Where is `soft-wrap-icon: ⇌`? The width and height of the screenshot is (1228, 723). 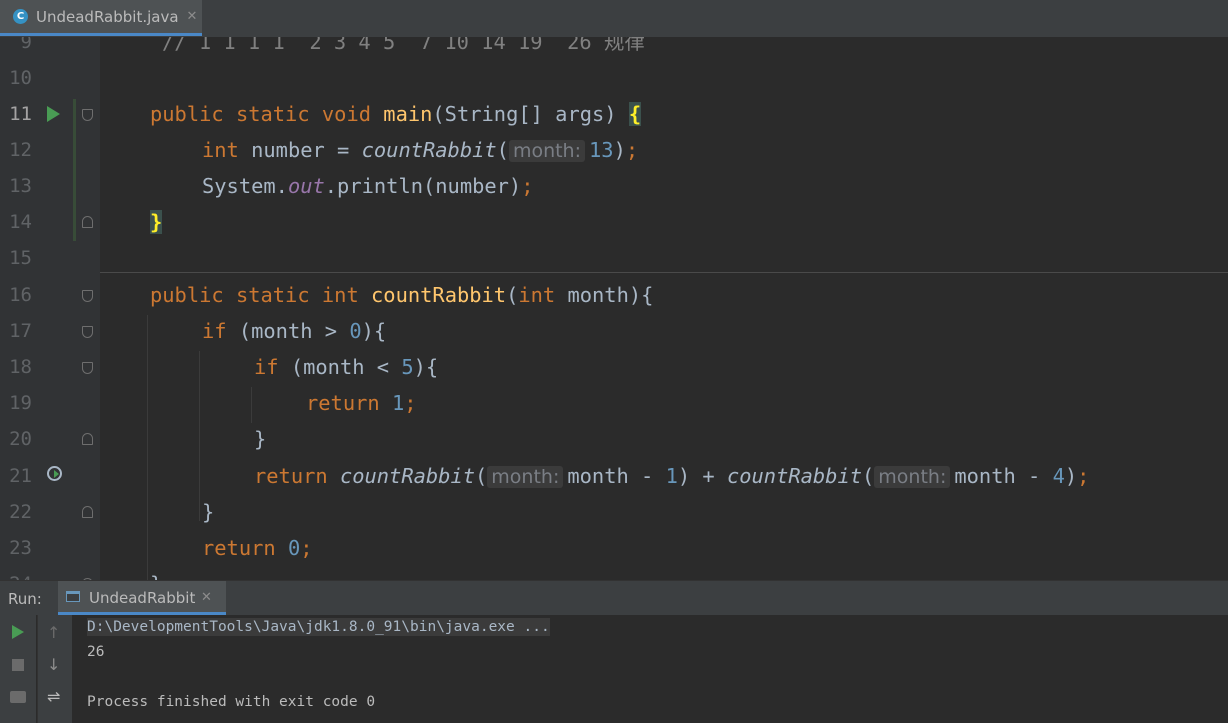 soft-wrap-icon: ⇌ is located at coordinates (53, 696).